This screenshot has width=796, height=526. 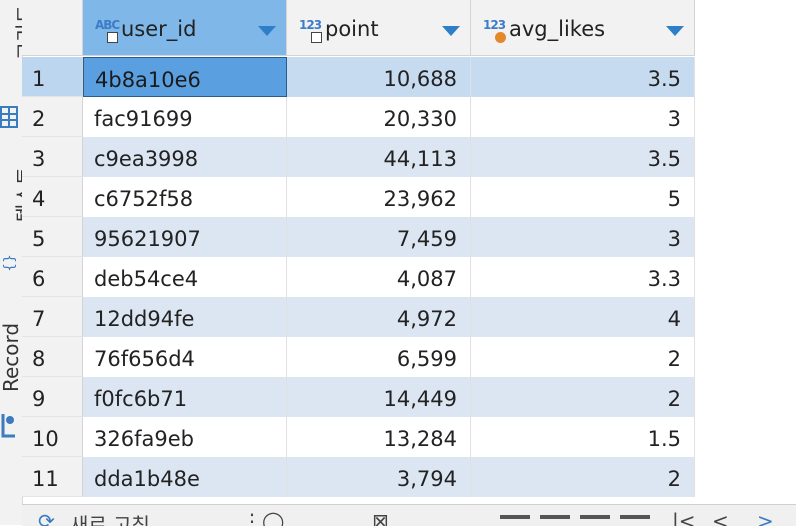 I want to click on row-number: 8, so click(x=52, y=357).